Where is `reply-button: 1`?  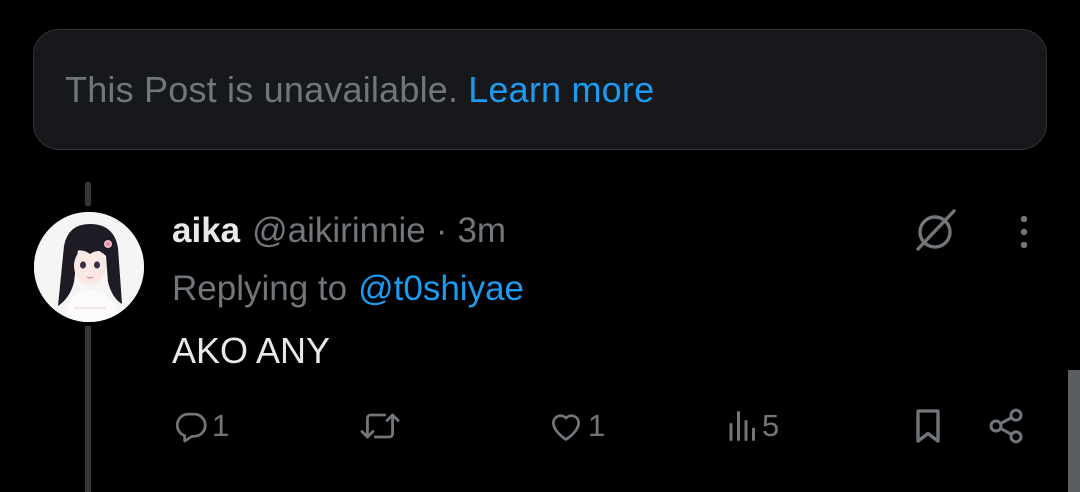
reply-button: 1 is located at coordinates (200, 426).